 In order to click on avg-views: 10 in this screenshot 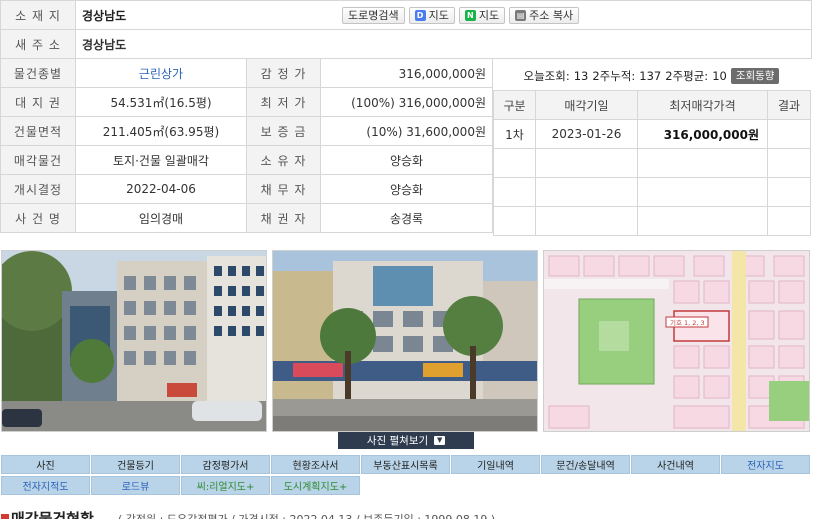, I will do `click(719, 76)`.